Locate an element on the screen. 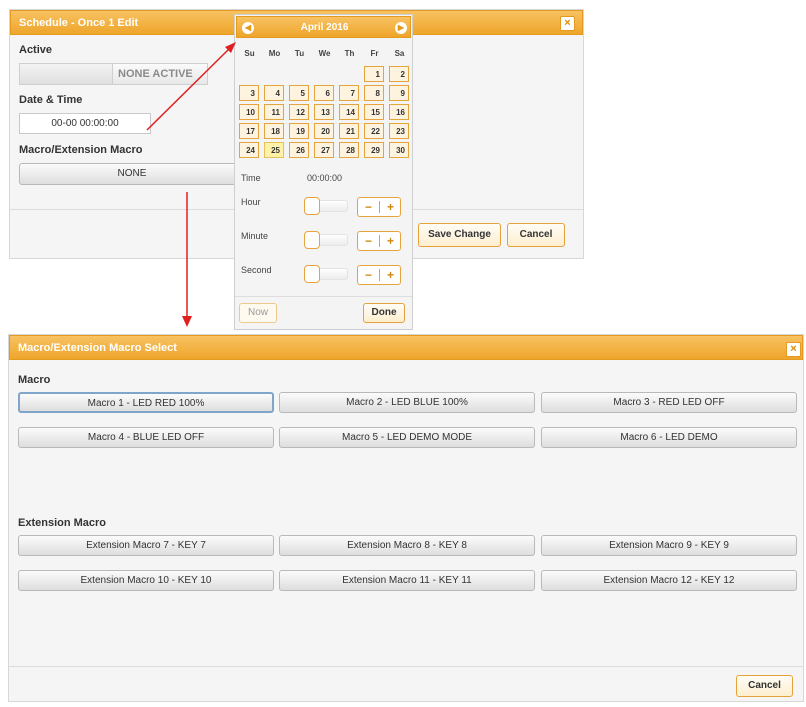 The height and width of the screenshot is (707, 806). extension-macro-button: Extension Macro 8 - KEY 8 is located at coordinates (407, 545).